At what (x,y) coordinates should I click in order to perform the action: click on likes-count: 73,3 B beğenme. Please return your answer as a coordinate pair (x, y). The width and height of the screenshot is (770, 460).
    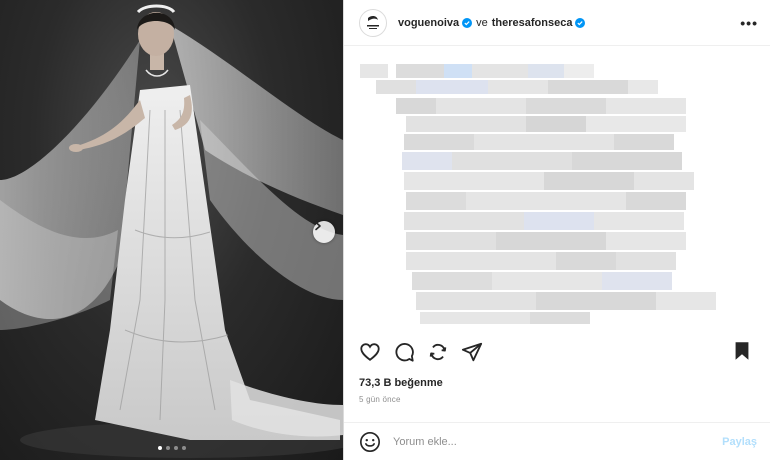
    Looking at the image, I should click on (401, 383).